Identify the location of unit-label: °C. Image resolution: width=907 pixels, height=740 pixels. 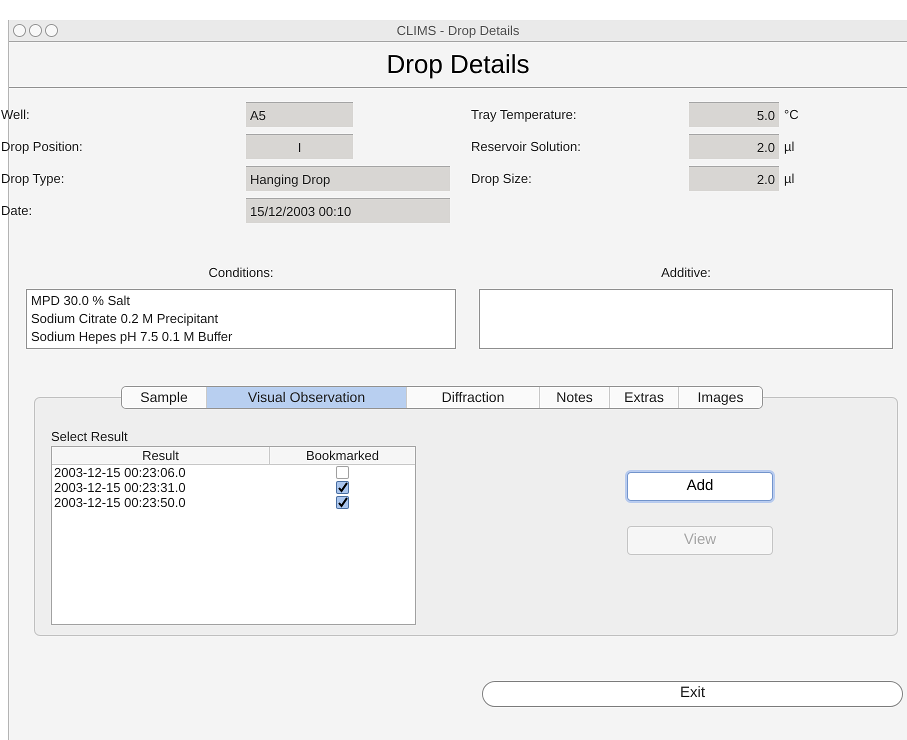
(791, 115).